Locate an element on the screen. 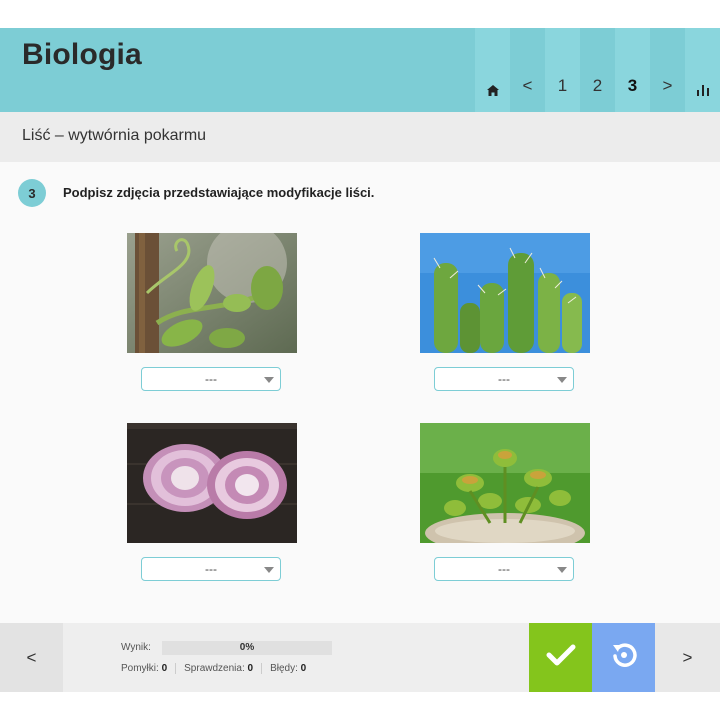 This screenshot has width=720, height=720. errors-stat: Błędy: 0 is located at coordinates (292, 668).